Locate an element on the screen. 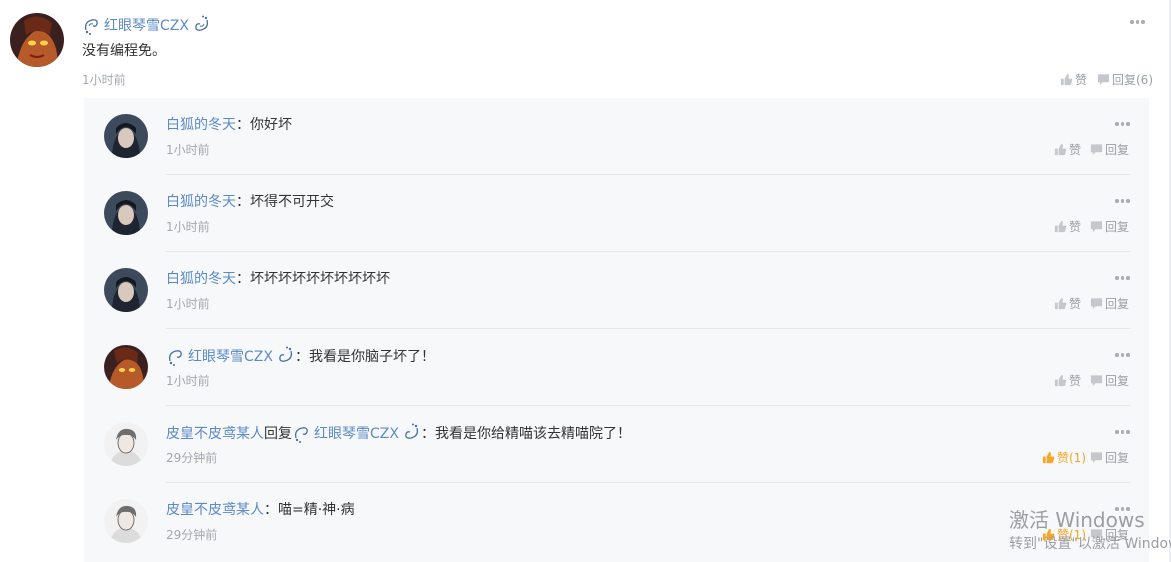 The width and height of the screenshot is (1171, 562). comment-time: 1小时前 is located at coordinates (104, 80).